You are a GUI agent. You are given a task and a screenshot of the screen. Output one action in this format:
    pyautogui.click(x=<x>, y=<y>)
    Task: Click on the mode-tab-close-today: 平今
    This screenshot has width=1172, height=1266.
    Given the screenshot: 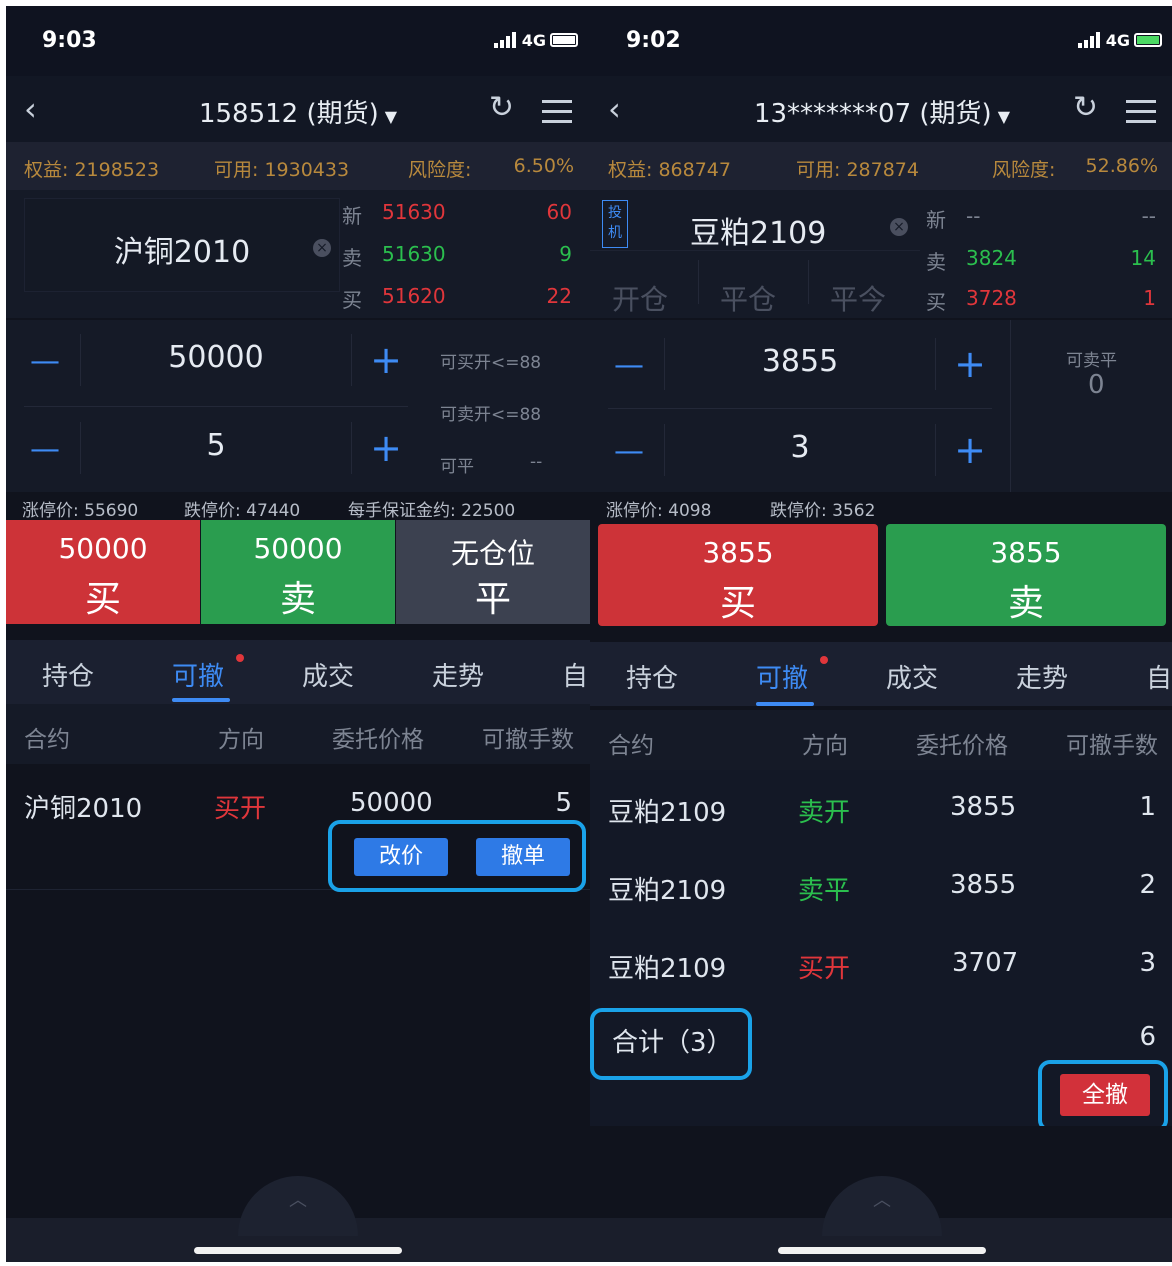 What is the action you would take?
    pyautogui.click(x=858, y=298)
    